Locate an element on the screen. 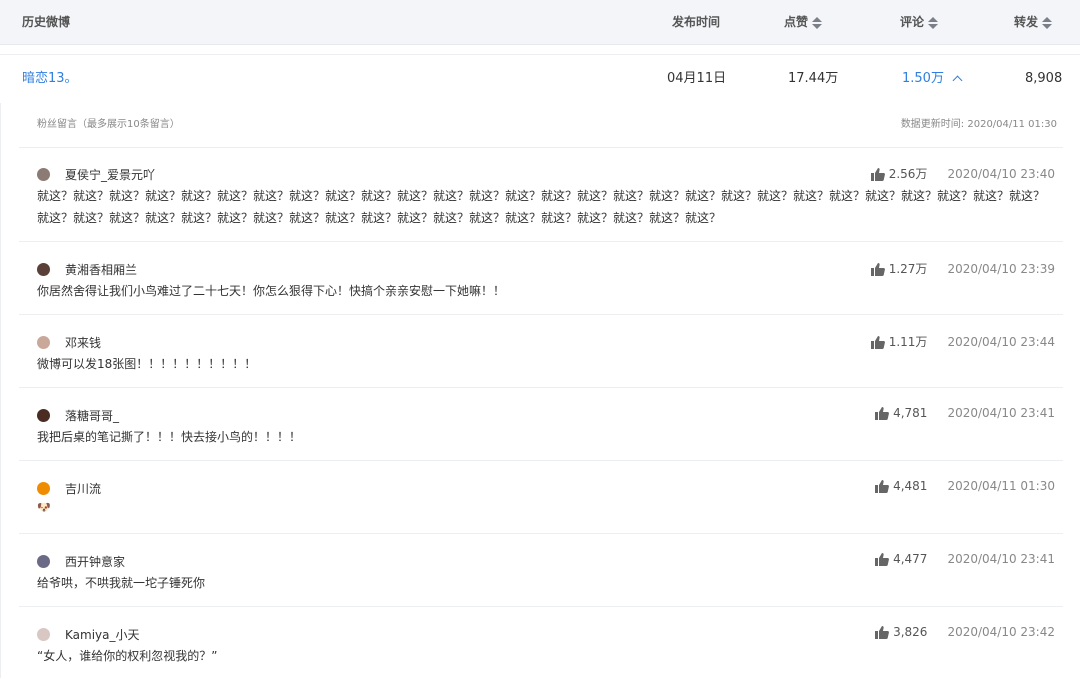  comment-time: 2020/04/10 23:42 is located at coordinates (1001, 632).